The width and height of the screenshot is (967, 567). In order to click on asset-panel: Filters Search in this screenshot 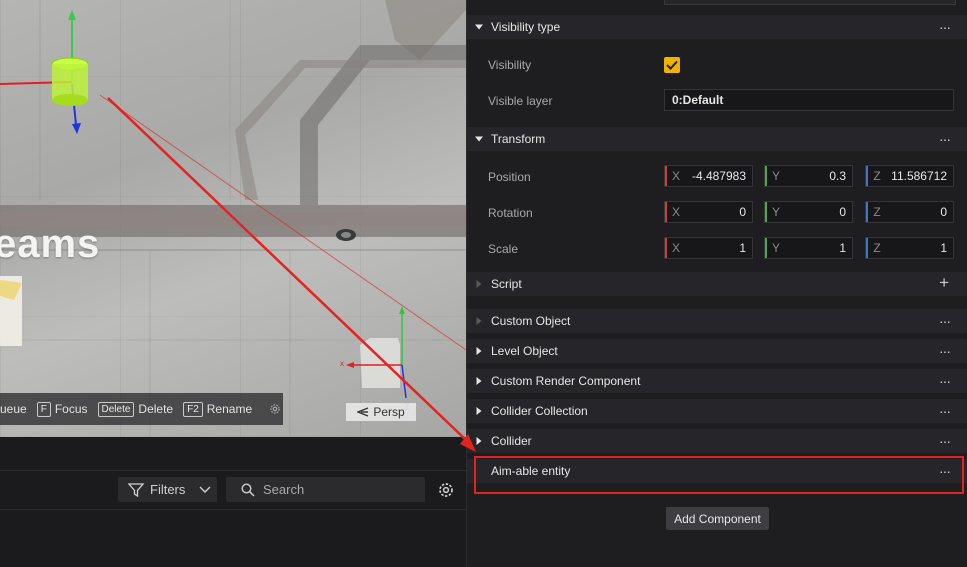, I will do `click(233, 502)`.